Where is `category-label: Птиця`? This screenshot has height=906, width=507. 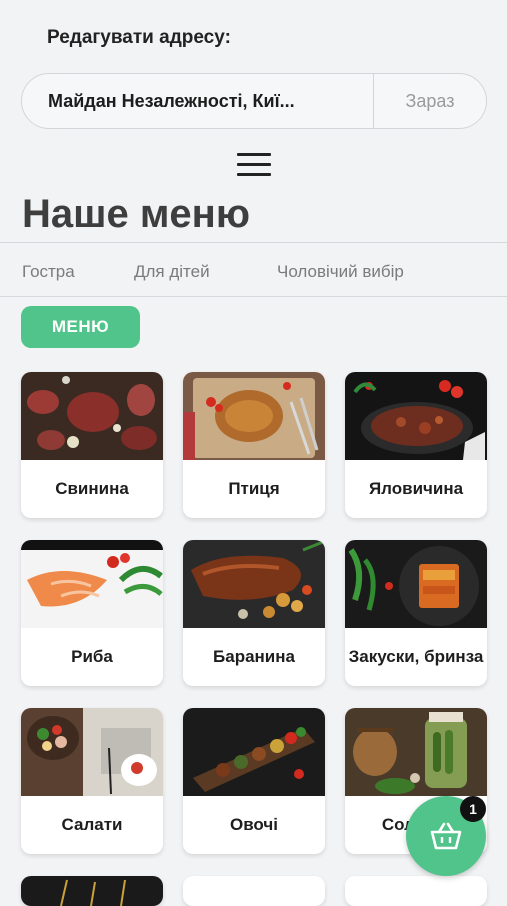
category-label: Птиця is located at coordinates (254, 488).